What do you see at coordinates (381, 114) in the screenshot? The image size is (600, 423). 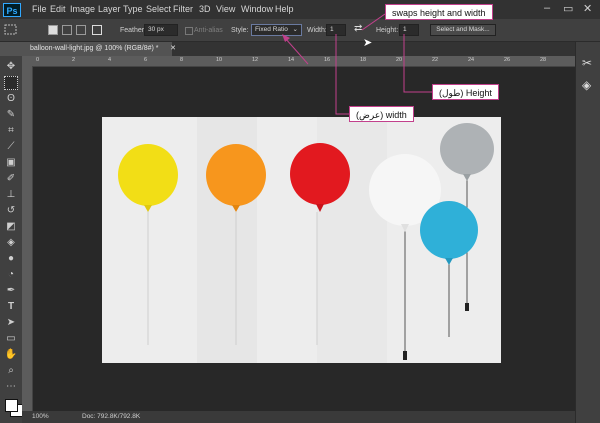 I see `width-annotation: (عرض) width` at bounding box center [381, 114].